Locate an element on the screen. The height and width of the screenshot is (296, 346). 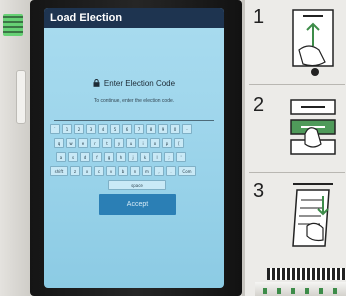
scan-ballot-icon is located at coordinates (313, 127).